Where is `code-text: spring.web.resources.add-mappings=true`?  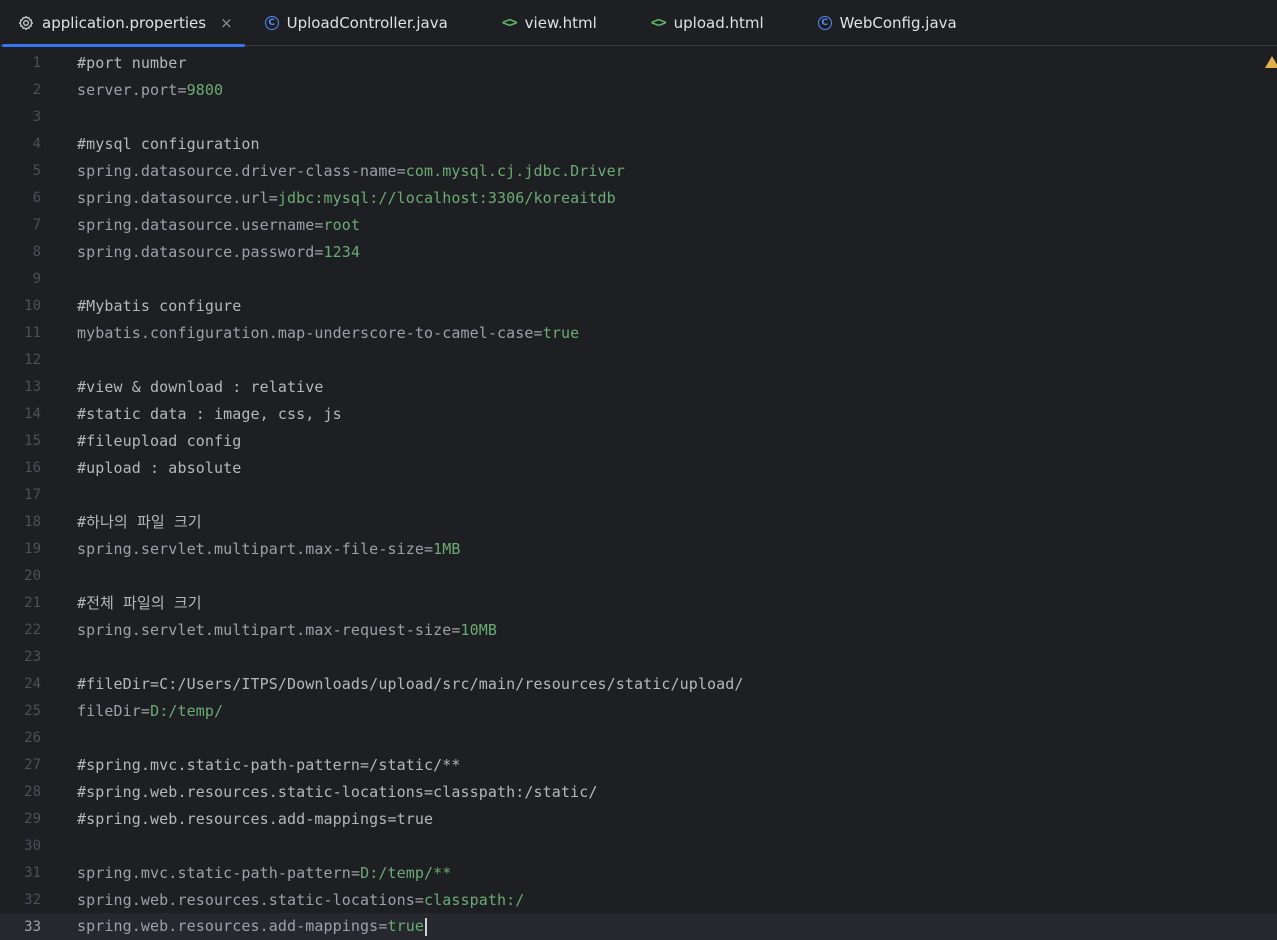 code-text: spring.web.resources.add-mappings=true is located at coordinates (252, 926).